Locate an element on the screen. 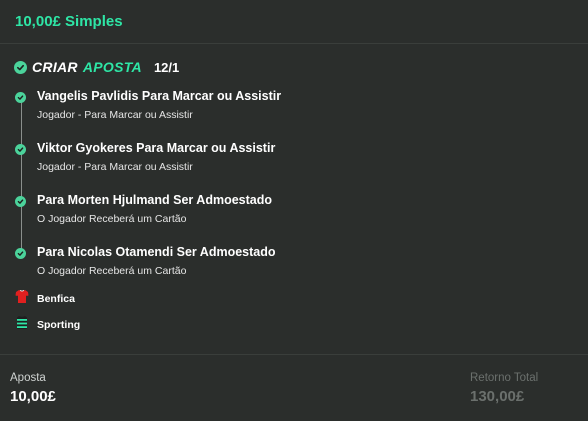 This screenshot has height=421, width=588. team-sporting: Sporting is located at coordinates (48, 325).